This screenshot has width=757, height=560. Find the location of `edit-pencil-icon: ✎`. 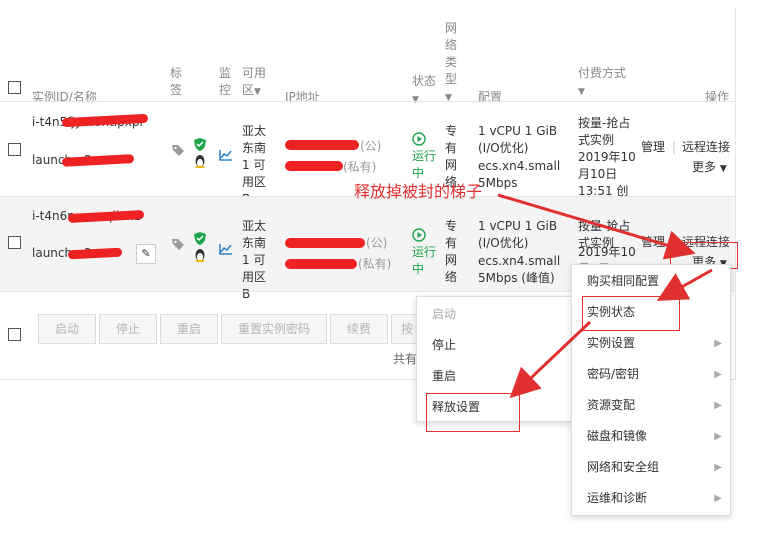

edit-pencil-icon: ✎ is located at coordinates (146, 254).